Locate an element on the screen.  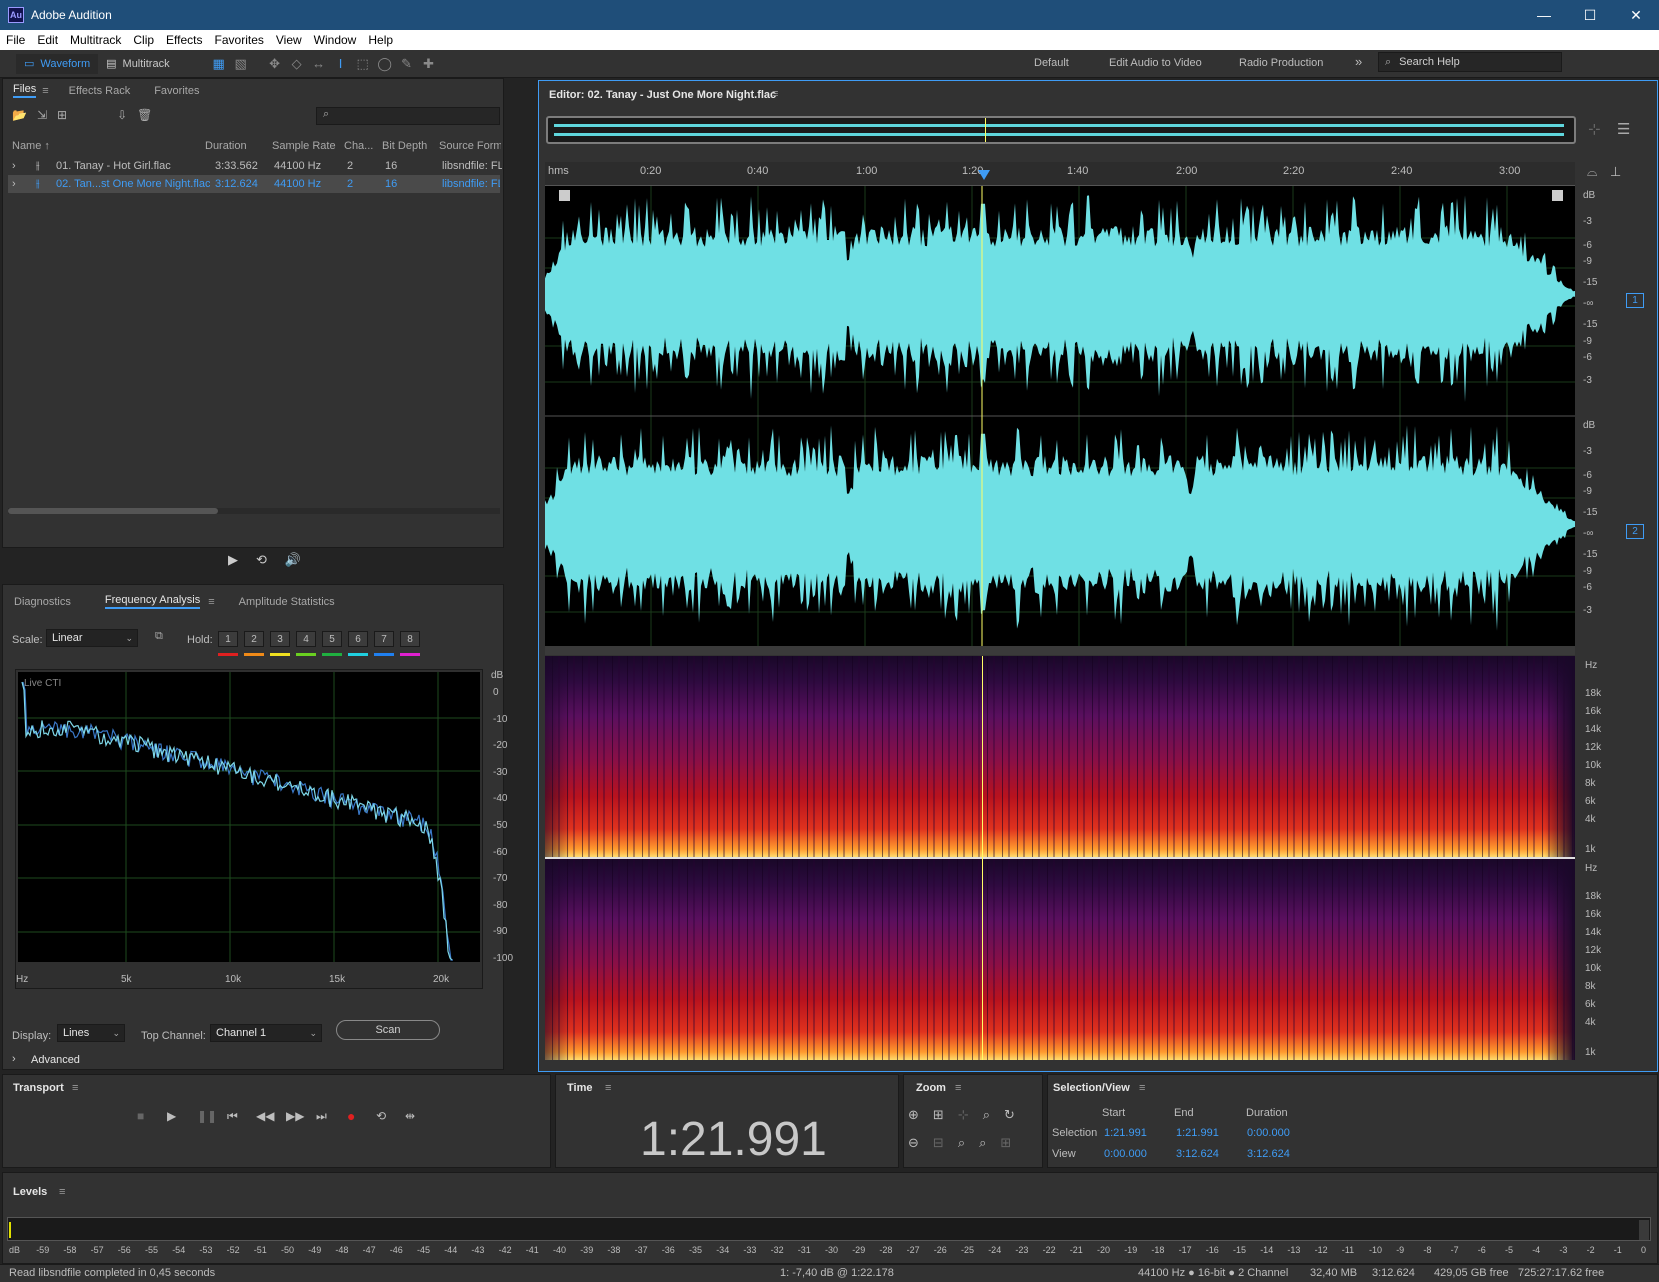
menu-edit: Edit is located at coordinates (47, 40).